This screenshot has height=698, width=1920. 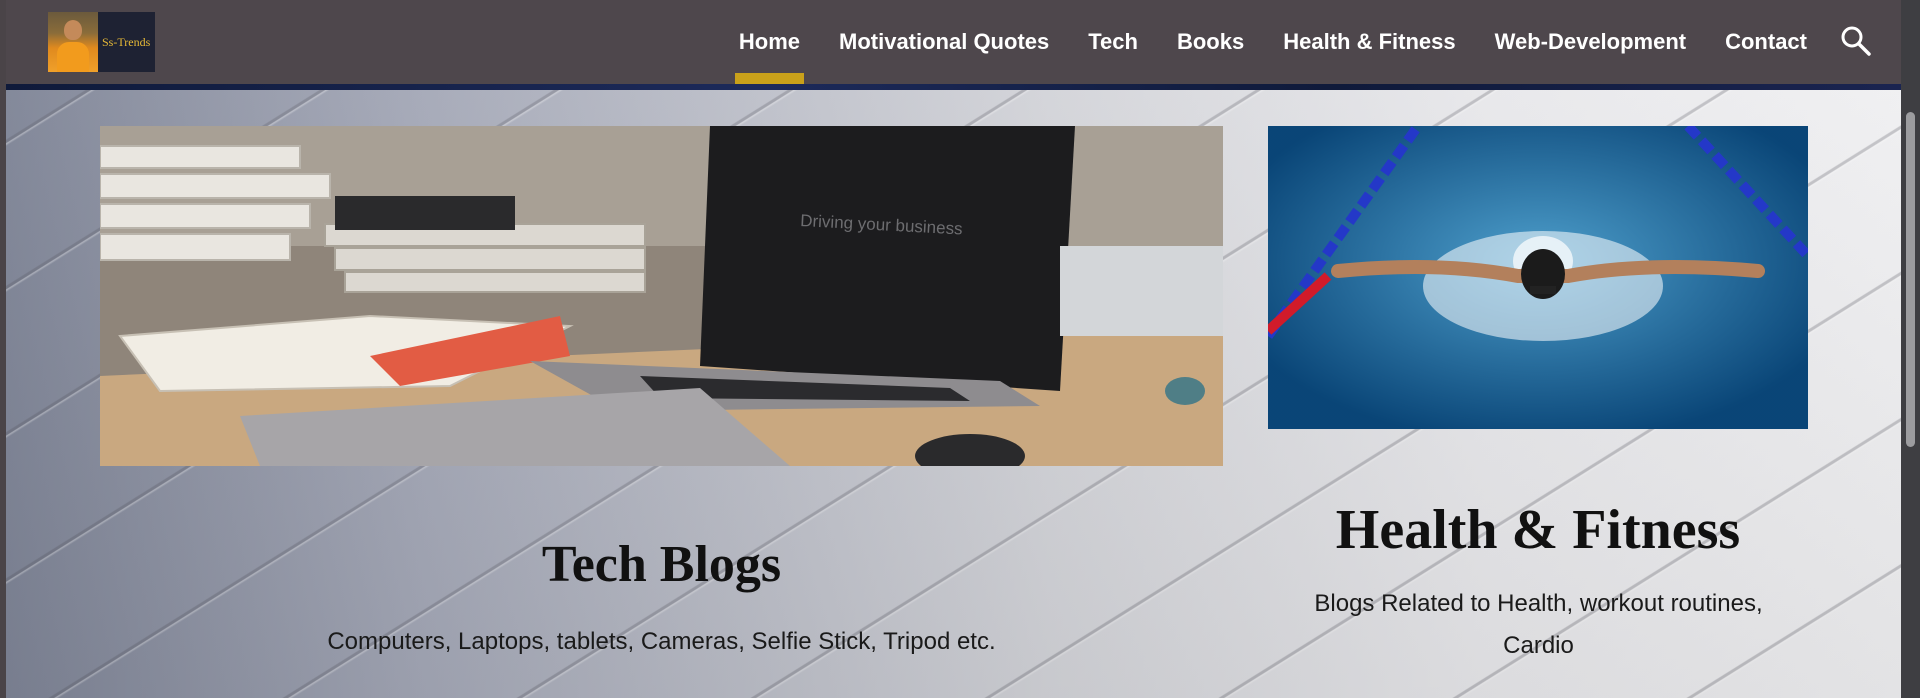 What do you see at coordinates (1910, 279) in the screenshot?
I see `scrollbar-thumb` at bounding box center [1910, 279].